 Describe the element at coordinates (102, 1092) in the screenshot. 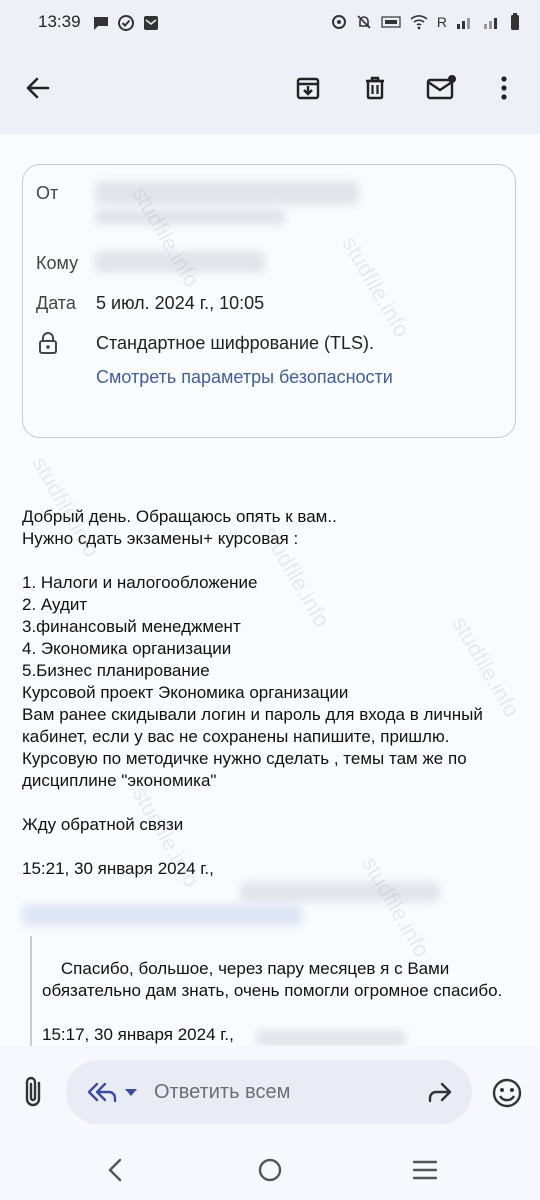

I see `reply-all-icon` at that location.